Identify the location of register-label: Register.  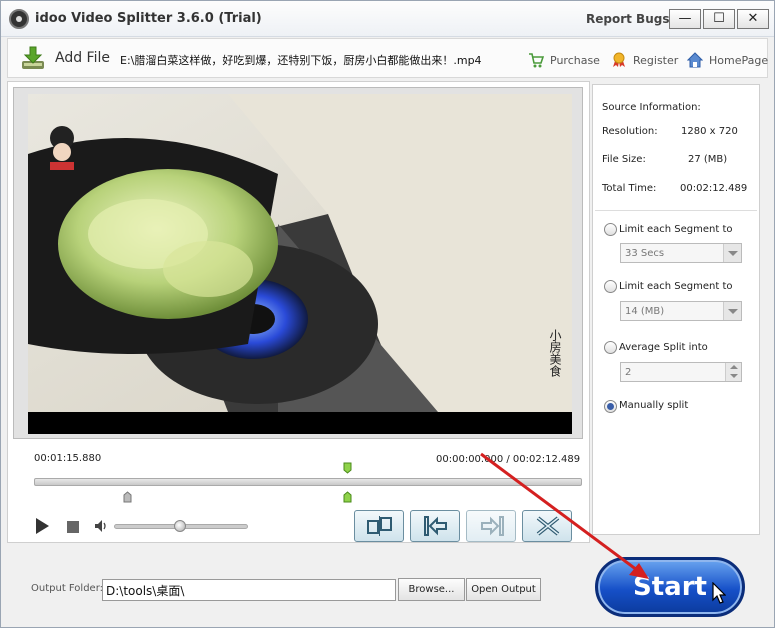
(656, 60).